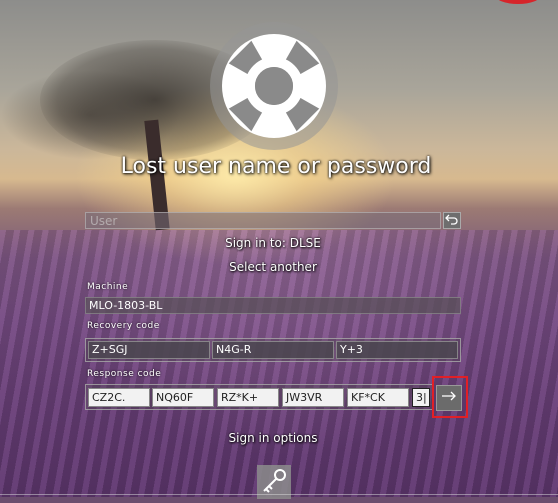 The image size is (558, 503). I want to click on recovery-code-cell: Z+SGJ, so click(149, 350).